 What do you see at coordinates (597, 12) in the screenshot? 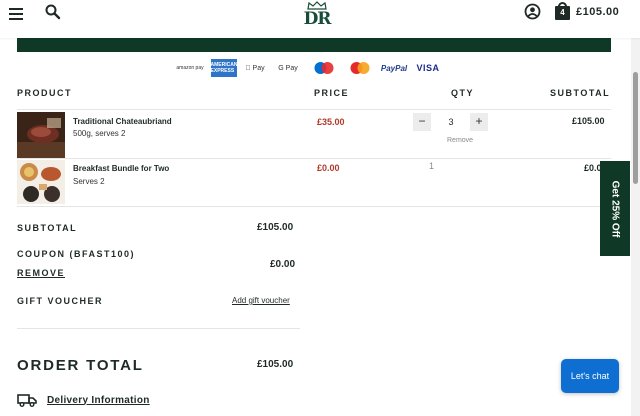
I see `basket-total: £105.00` at bounding box center [597, 12].